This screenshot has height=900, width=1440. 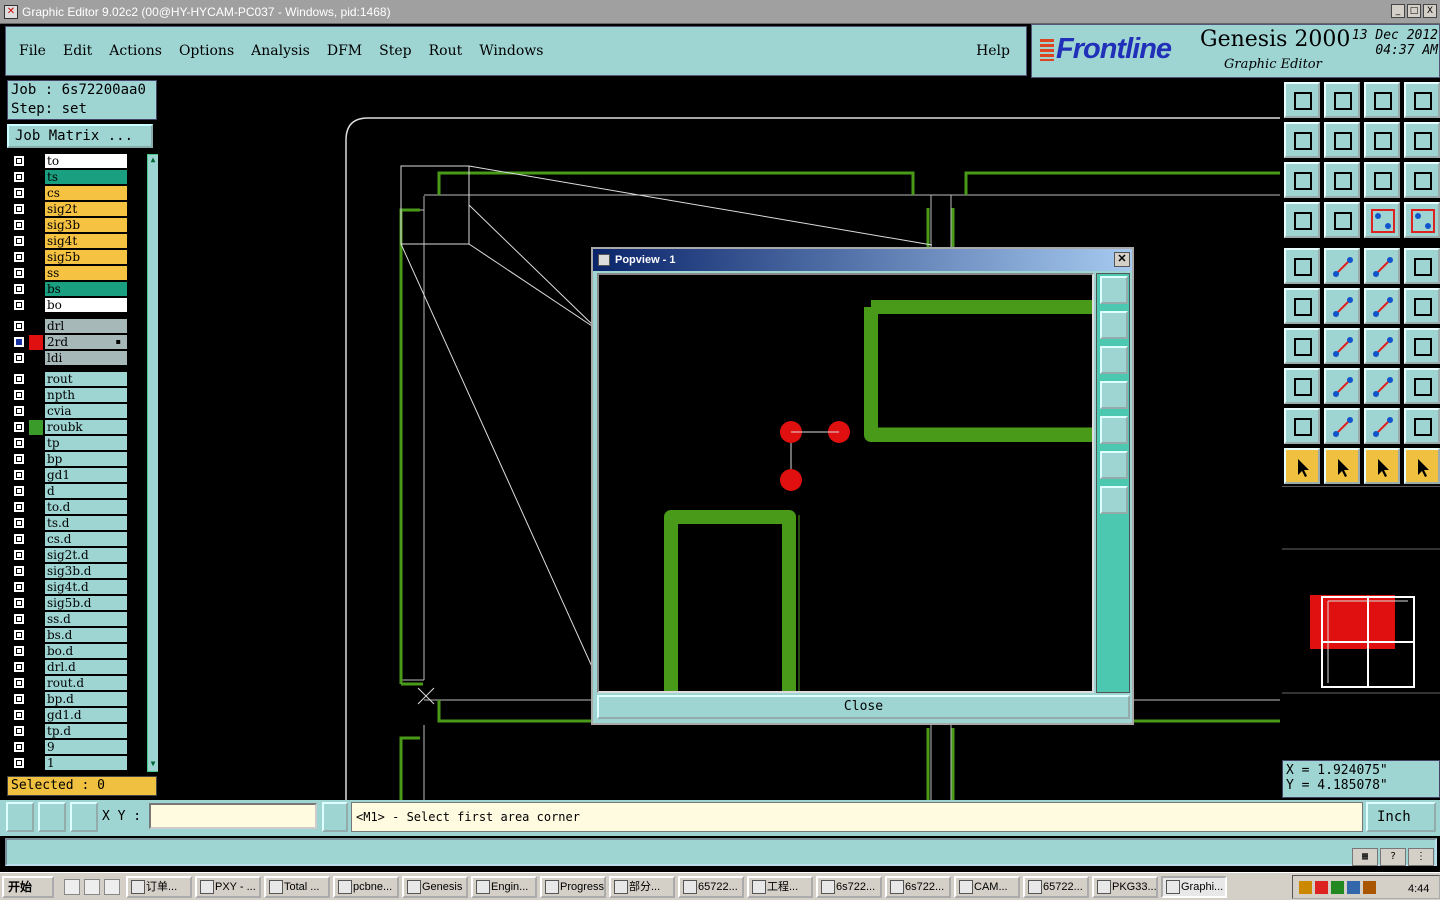 I want to click on layer-name: roubk, so click(x=86, y=427).